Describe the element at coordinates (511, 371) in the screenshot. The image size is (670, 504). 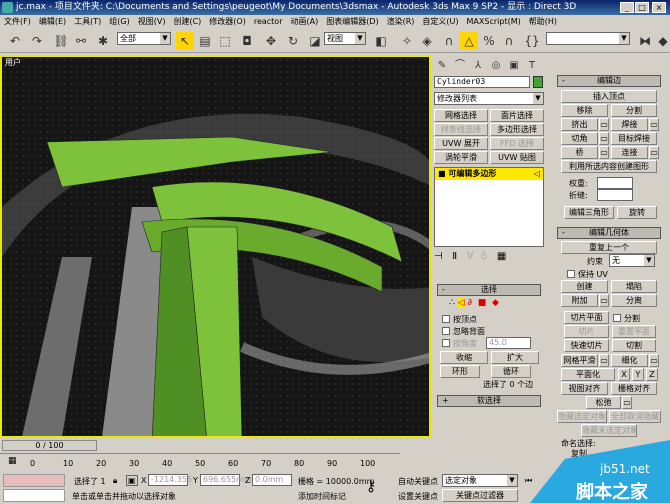
I see `loop-button: 循环` at that location.